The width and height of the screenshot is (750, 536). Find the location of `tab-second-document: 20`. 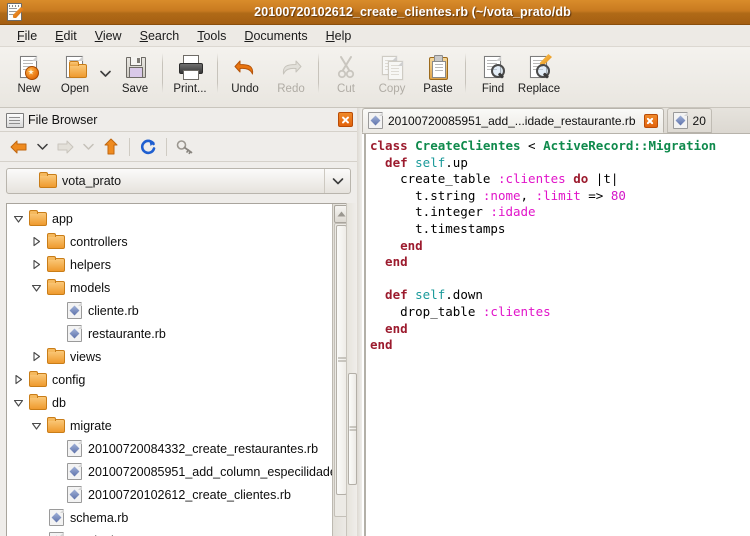

tab-second-document: 20 is located at coordinates (689, 120).